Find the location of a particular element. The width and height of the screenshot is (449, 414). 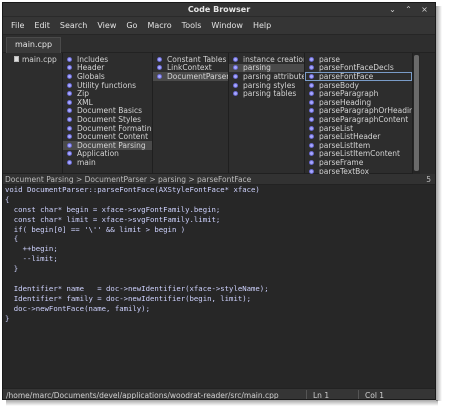

close-icon: × is located at coordinates (424, 9).